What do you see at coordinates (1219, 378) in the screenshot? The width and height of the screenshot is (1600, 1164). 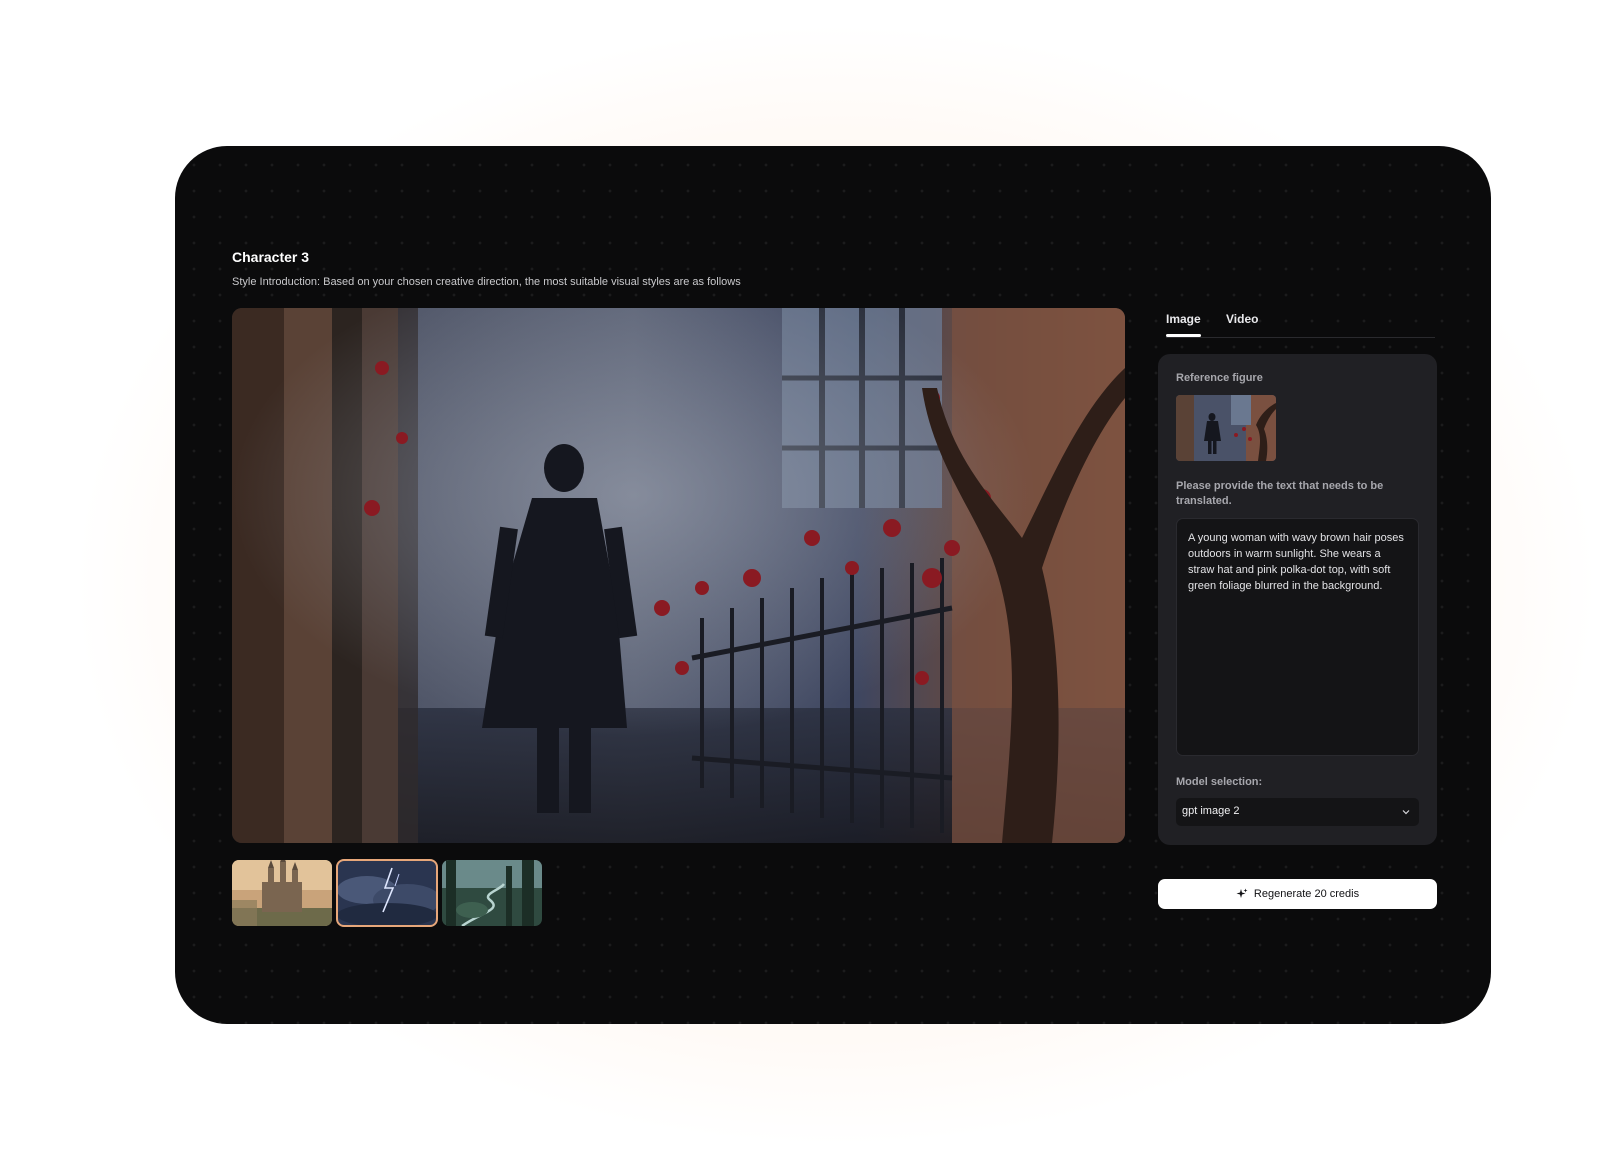 I see `reference-figure-label: Reference figure` at bounding box center [1219, 378].